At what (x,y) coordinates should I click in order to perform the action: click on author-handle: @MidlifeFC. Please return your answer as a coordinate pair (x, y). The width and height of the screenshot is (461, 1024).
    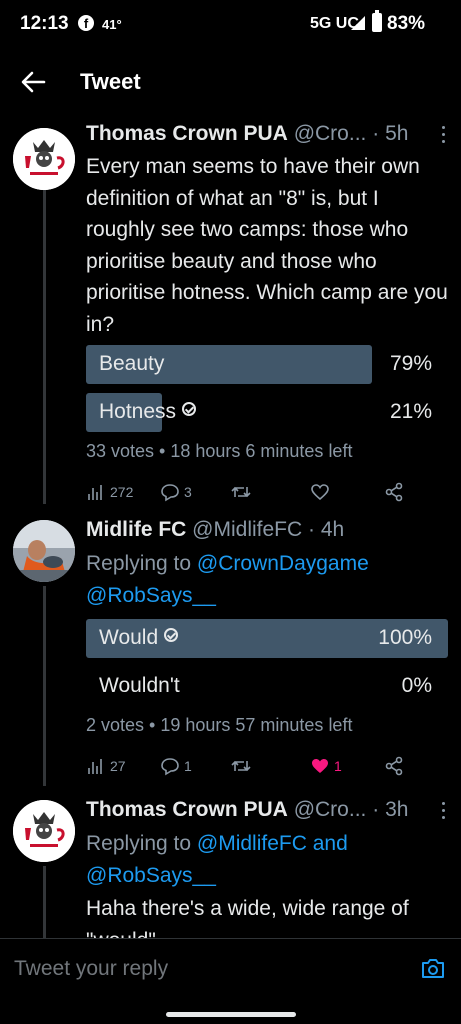
    Looking at the image, I should click on (247, 529).